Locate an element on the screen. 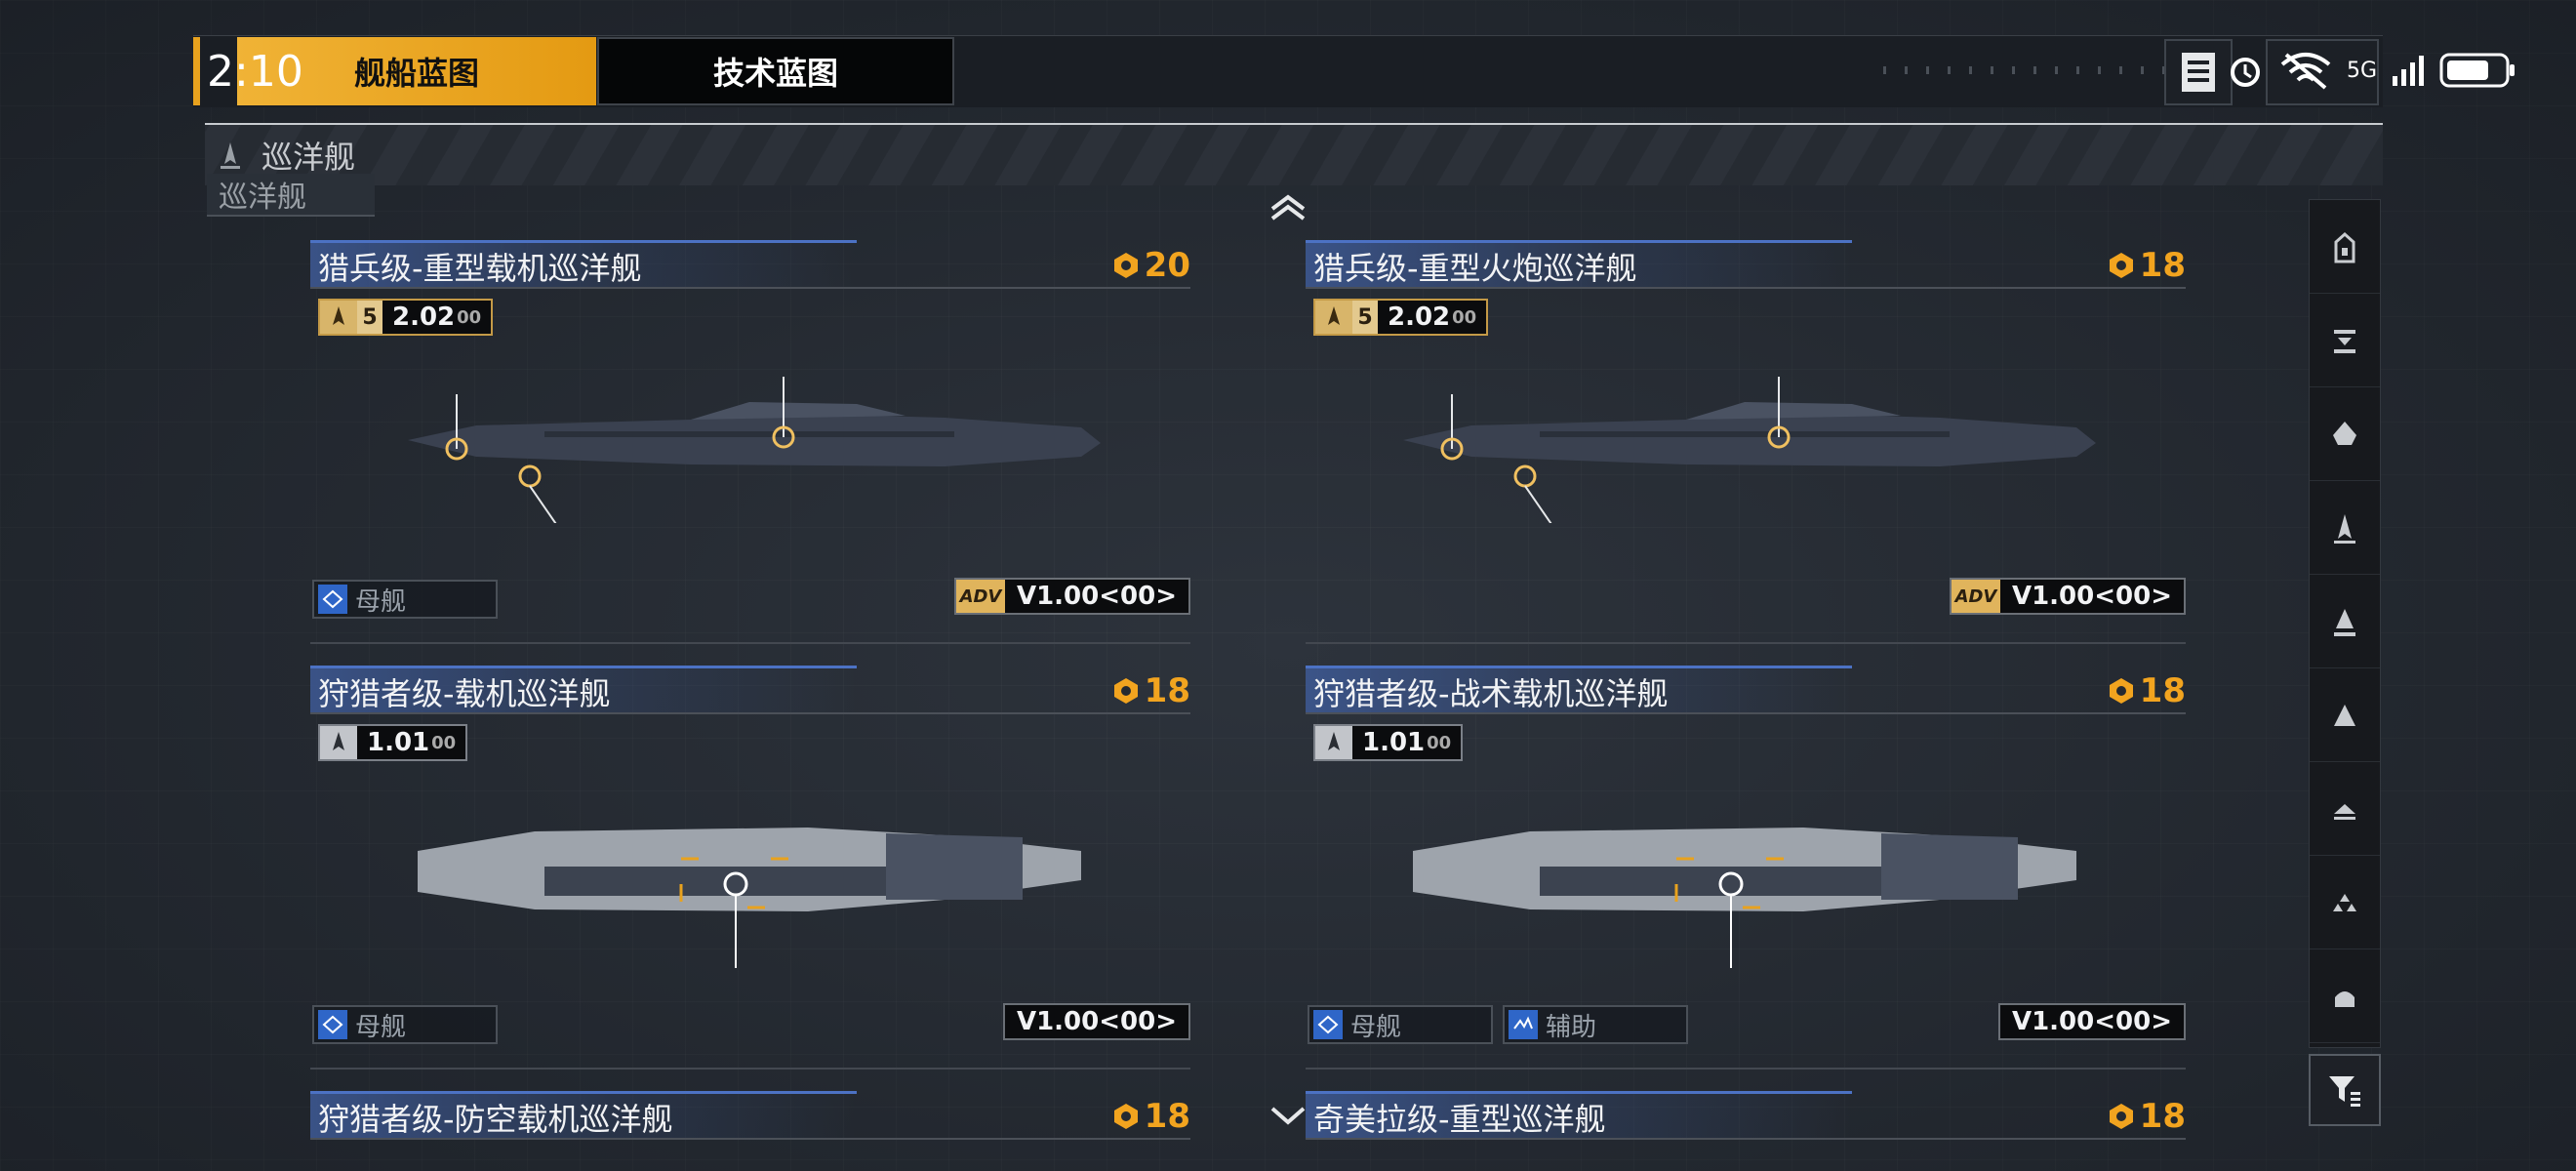 This screenshot has width=2576, height=1171. version-tag: ADV V1.00<00> is located at coordinates (2067, 596).